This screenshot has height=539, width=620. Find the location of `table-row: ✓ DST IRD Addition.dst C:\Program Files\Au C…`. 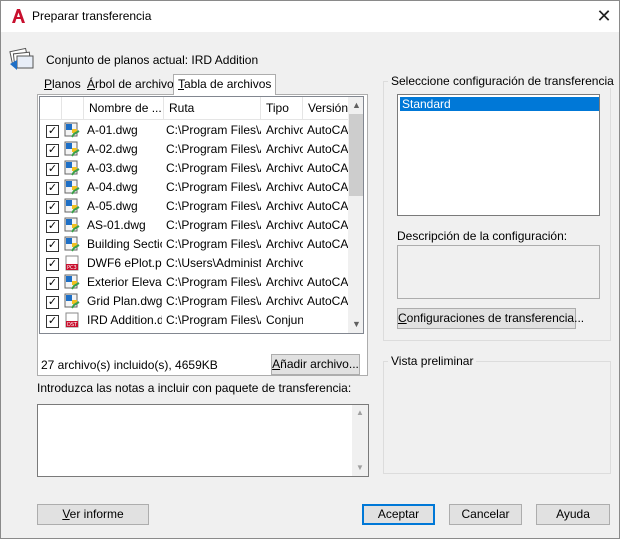

table-row: ✓ DST IRD Addition.dst C:\Program Files\Au C… is located at coordinates (194, 320).